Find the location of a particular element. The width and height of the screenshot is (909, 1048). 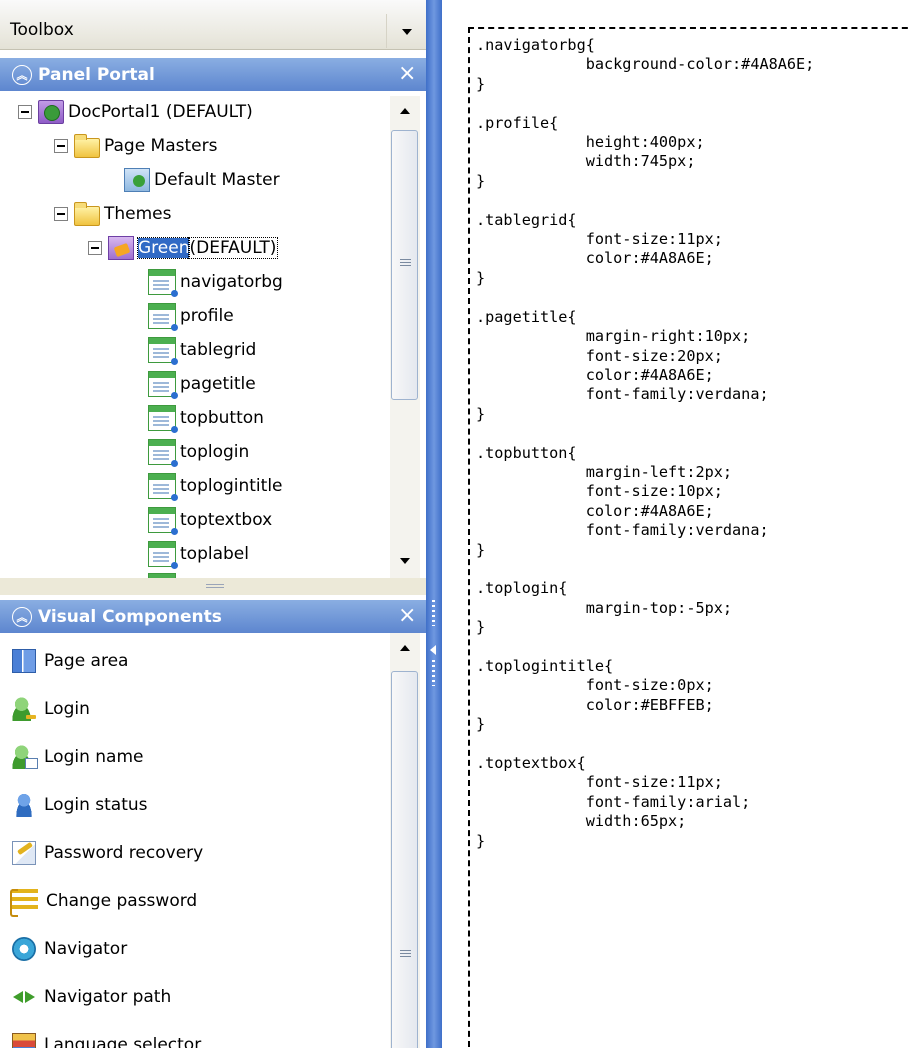

component-label: Page area is located at coordinates (86, 661).